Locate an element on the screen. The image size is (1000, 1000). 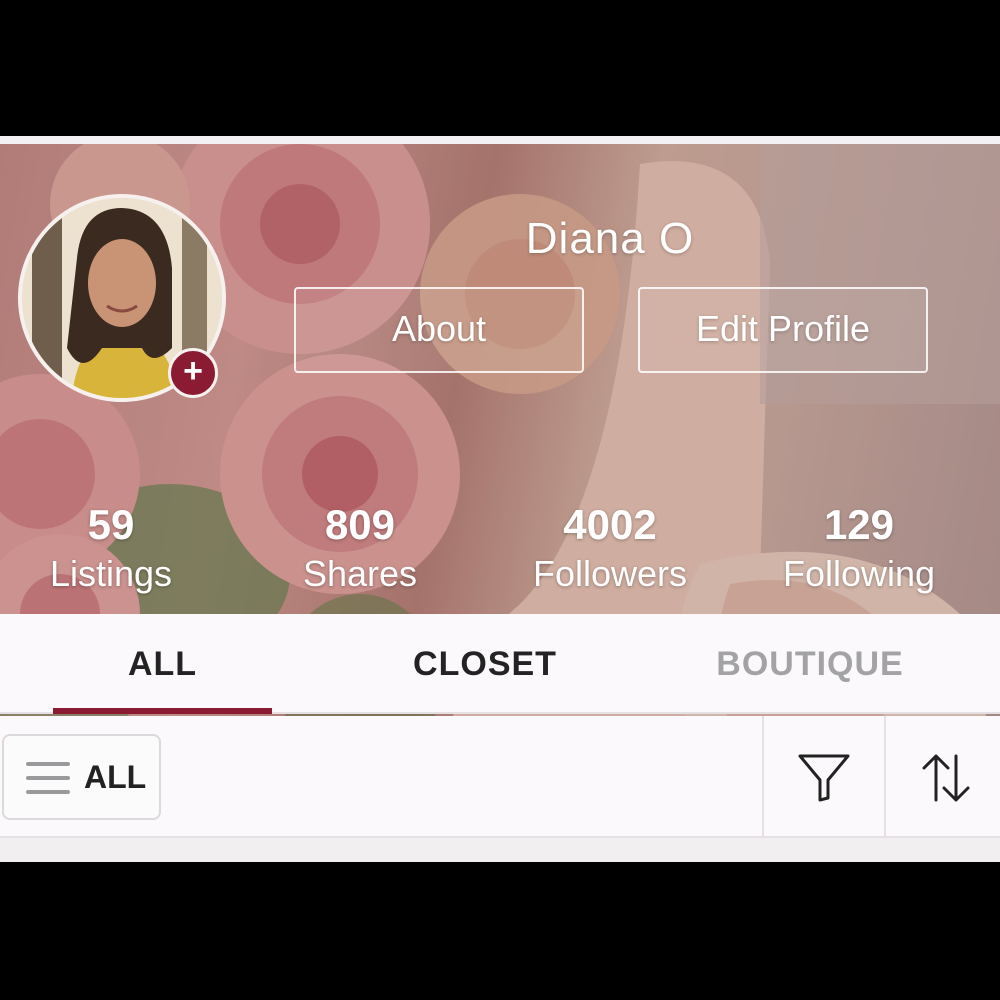
category-filter-button: ALL is located at coordinates (81, 777).